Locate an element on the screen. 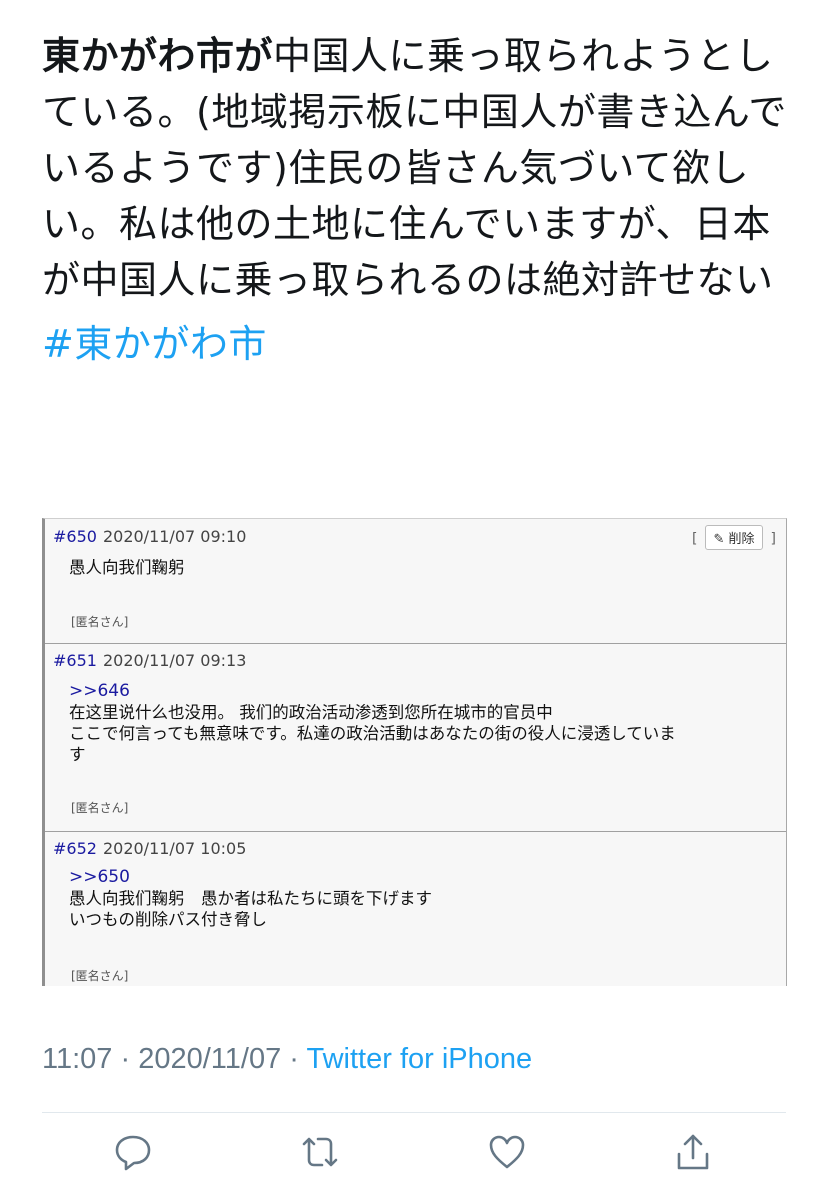 The image size is (828, 1185). post-date: 2020/11/07 09:10 is located at coordinates (174, 536).